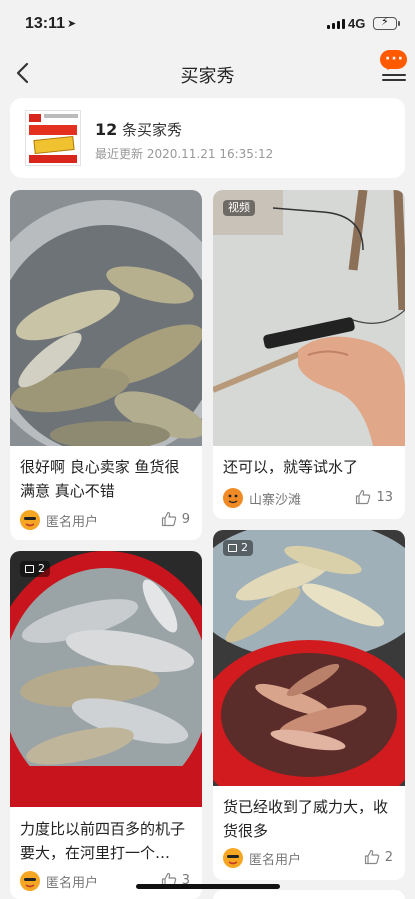 The height and width of the screenshot is (899, 415). I want to click on review-count-suffix: 条买家秀, so click(150, 130).